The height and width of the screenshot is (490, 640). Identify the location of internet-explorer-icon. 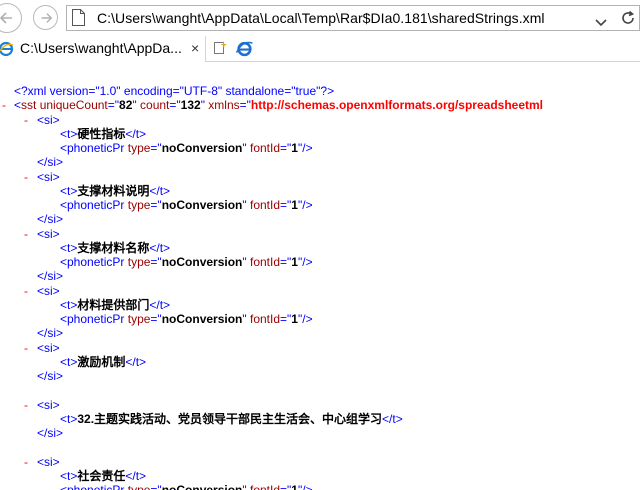
(244, 48).